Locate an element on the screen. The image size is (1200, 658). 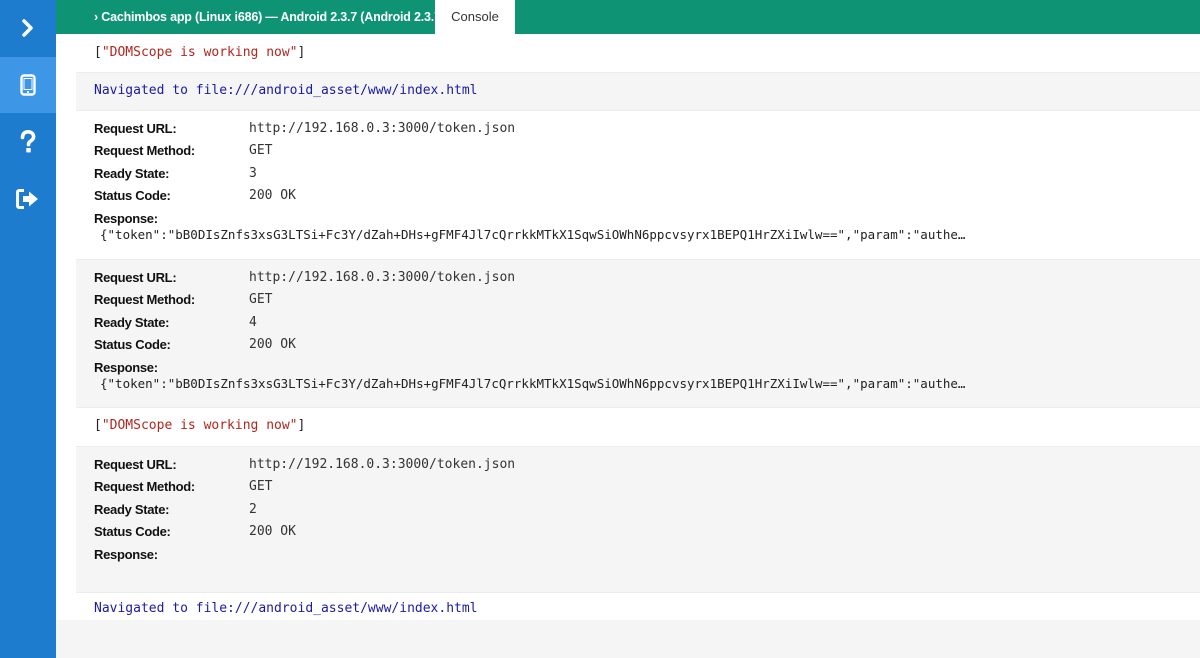
response-row: Response: is located at coordinates (644, 557).